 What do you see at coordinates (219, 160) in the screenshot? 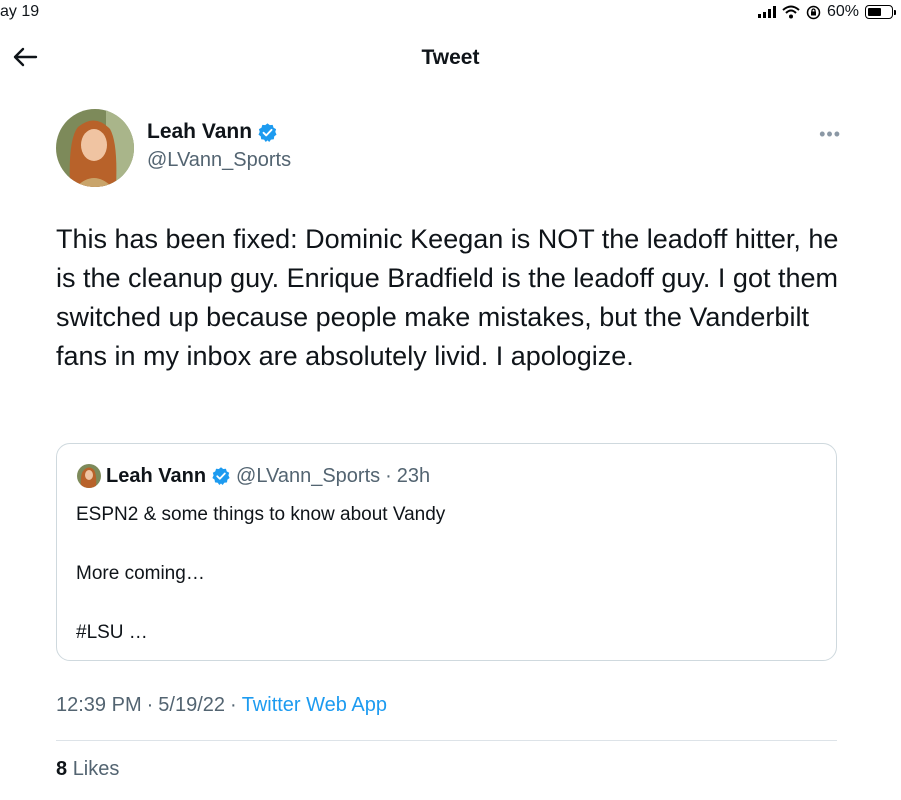
I see `author-handle: @LVann_Sports` at bounding box center [219, 160].